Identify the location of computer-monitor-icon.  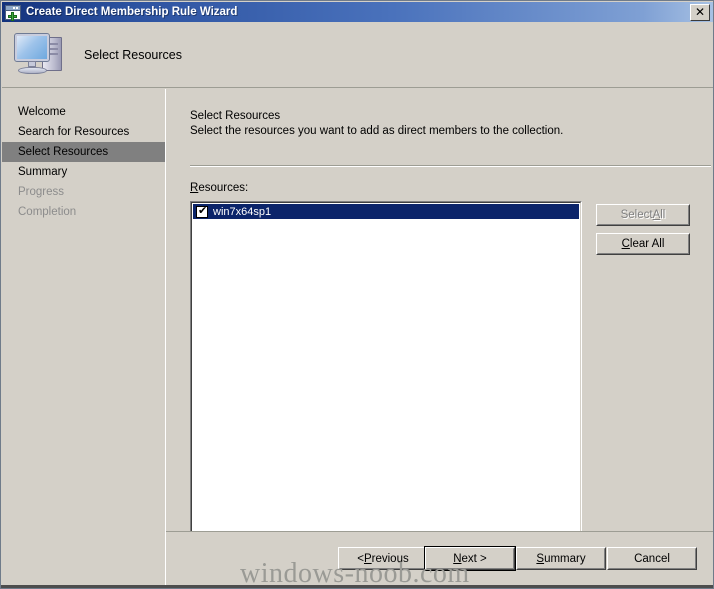
(41, 55).